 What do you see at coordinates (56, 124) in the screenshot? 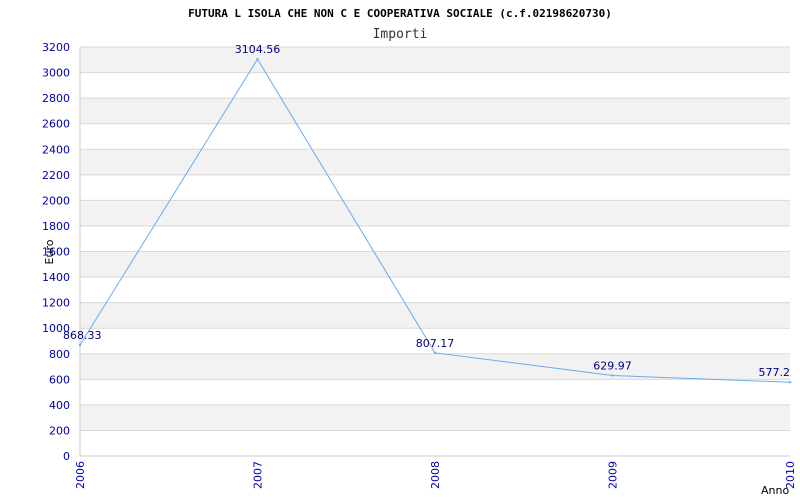
I see `y-tick-label: 2600` at bounding box center [56, 124].